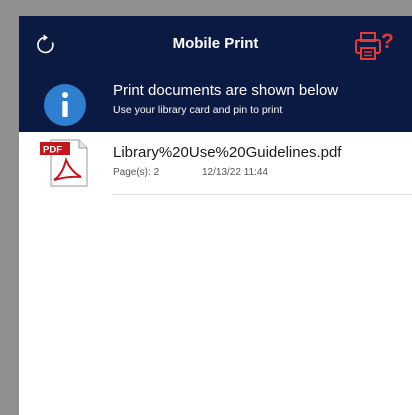  What do you see at coordinates (235, 172) in the screenshot?
I see `document-date: 12/13/22 11:44` at bounding box center [235, 172].